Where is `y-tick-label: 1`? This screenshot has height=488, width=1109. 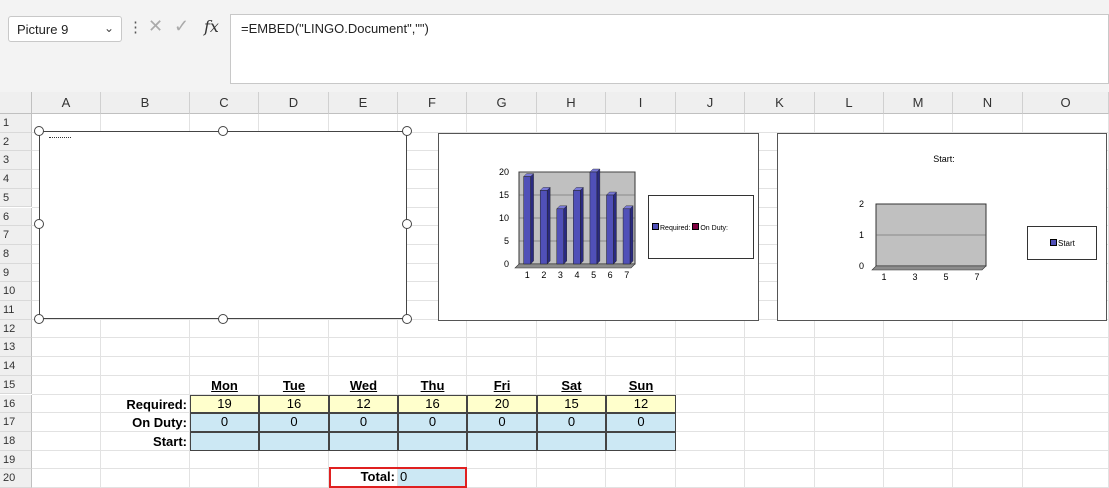 y-tick-label: 1 is located at coordinates (861, 235).